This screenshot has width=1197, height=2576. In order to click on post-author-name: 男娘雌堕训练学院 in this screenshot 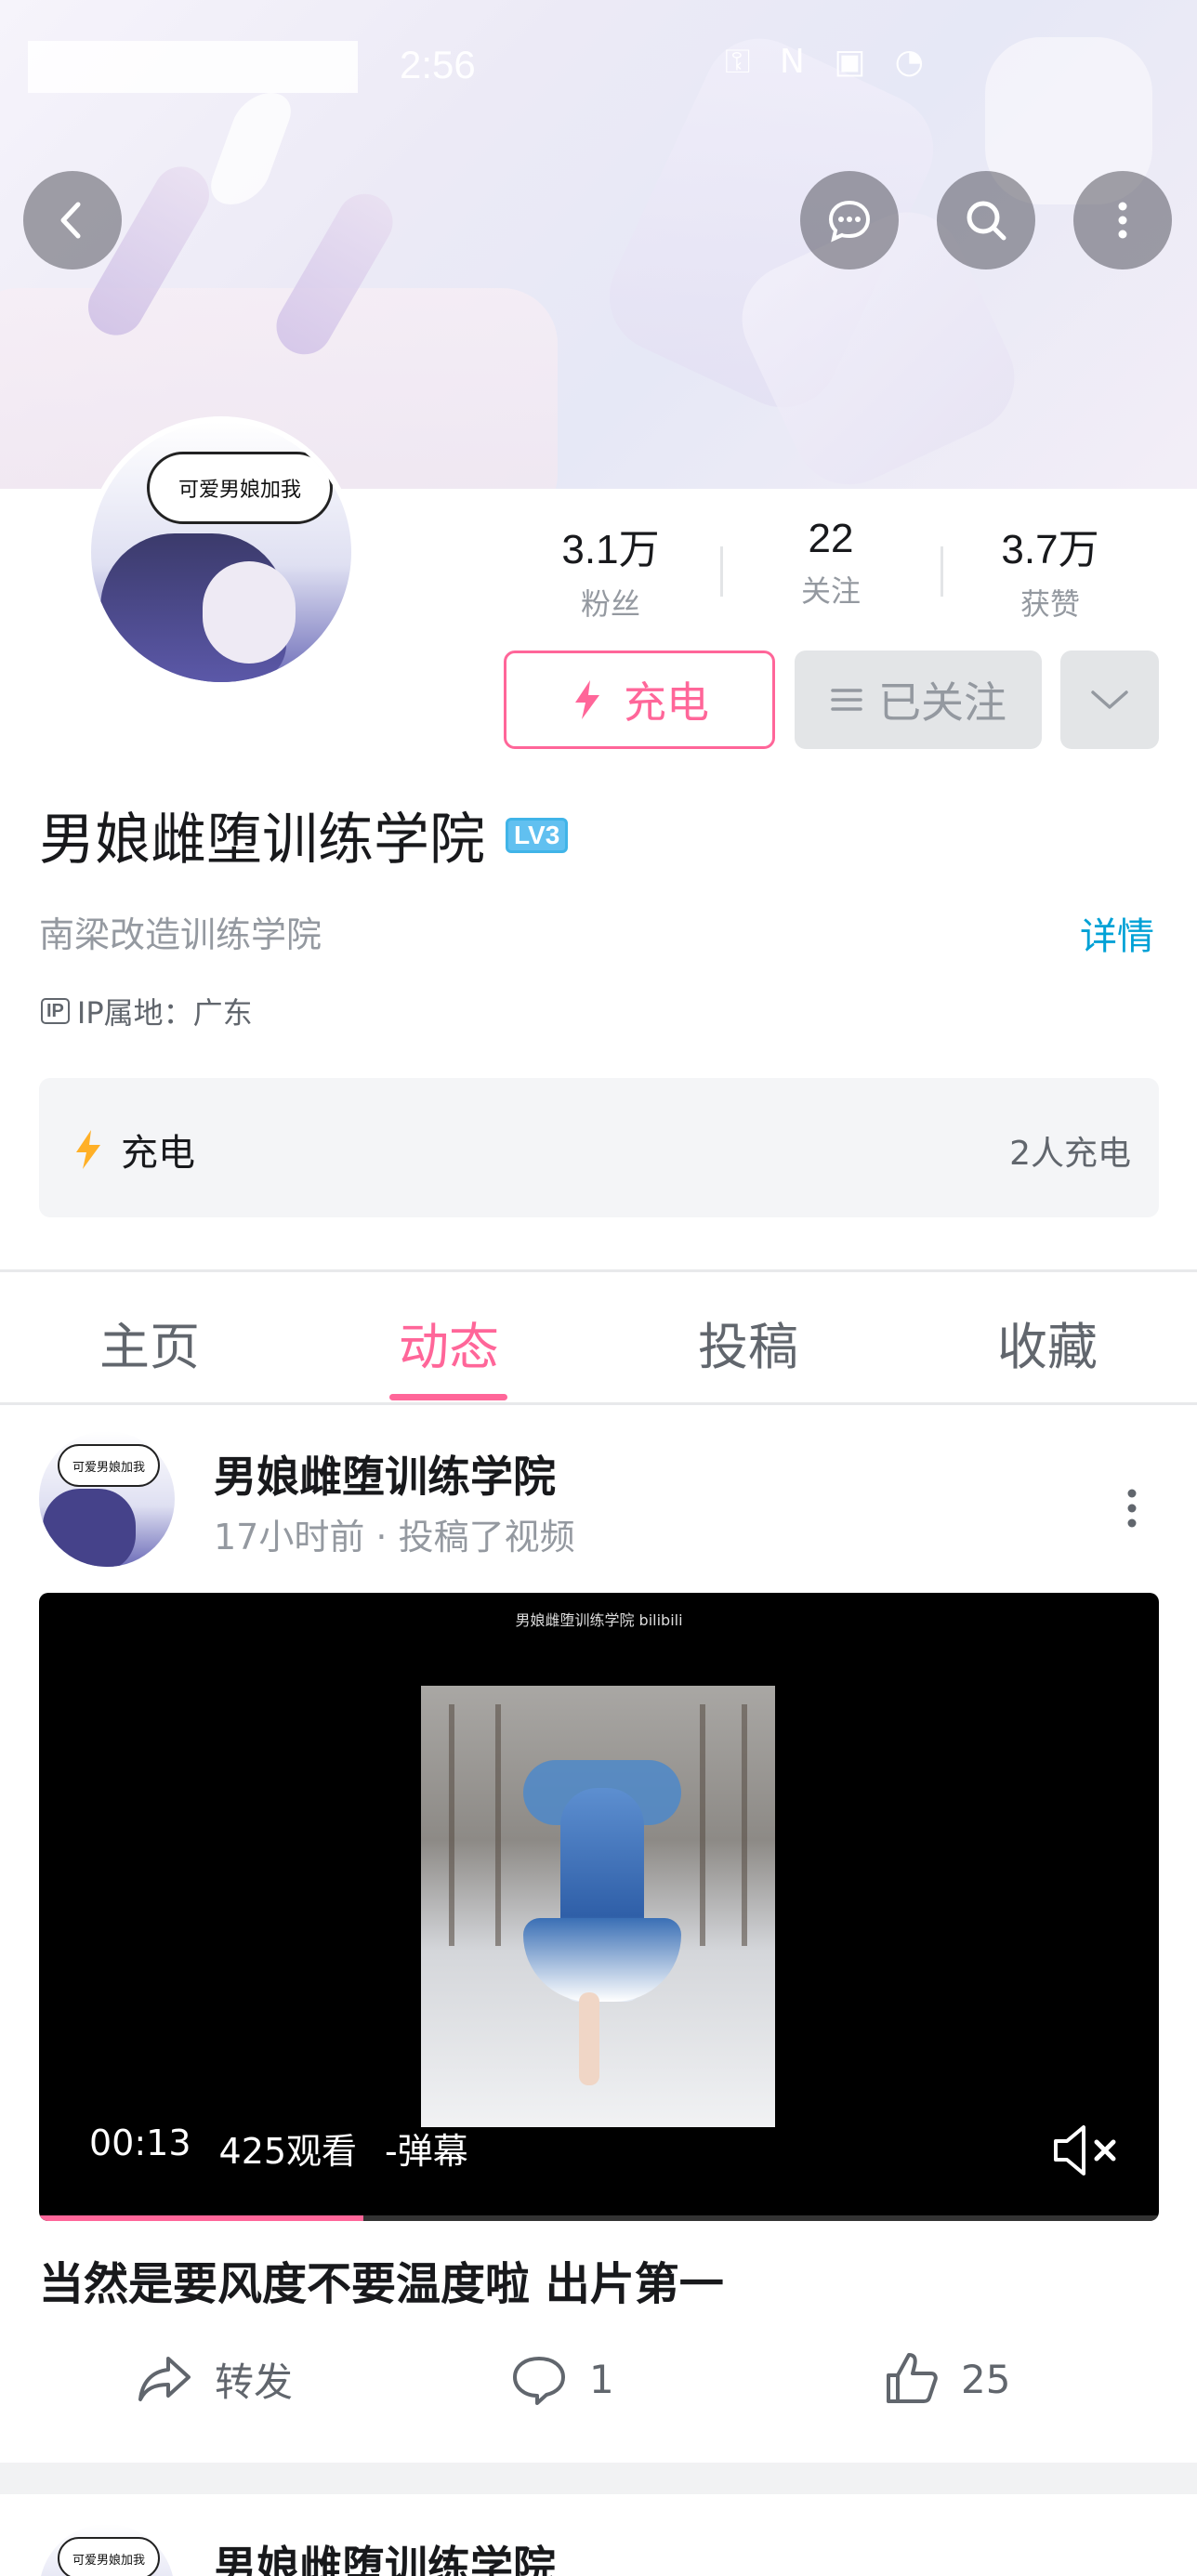, I will do `click(385, 1474)`.